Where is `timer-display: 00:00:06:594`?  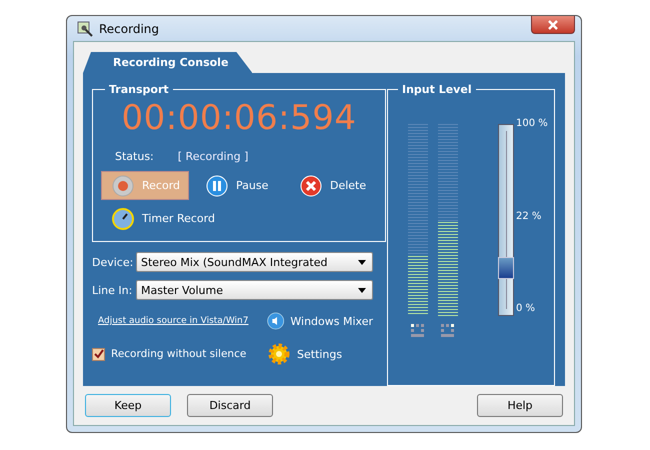 timer-display: 00:00:06:594 is located at coordinates (239, 118).